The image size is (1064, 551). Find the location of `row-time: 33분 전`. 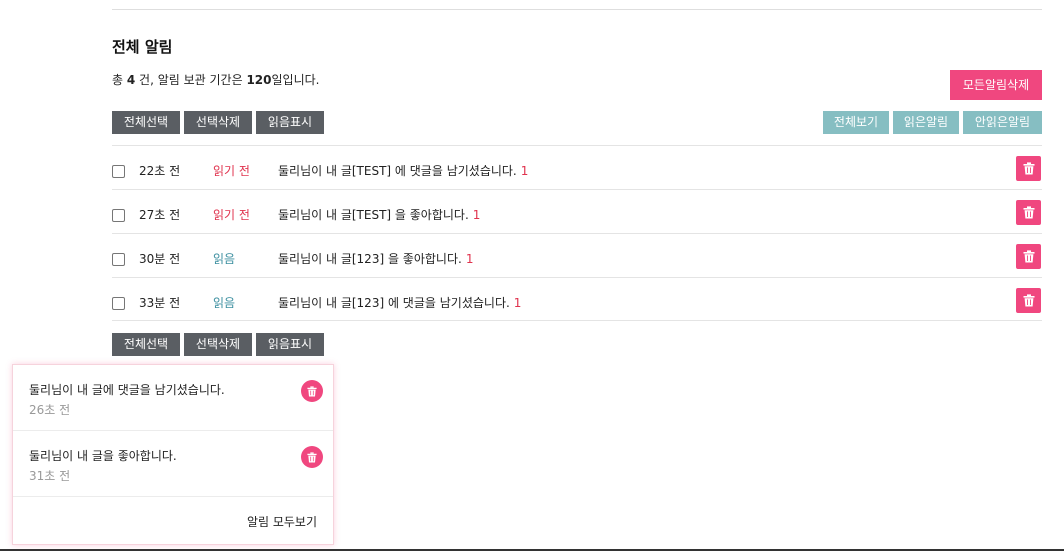

row-time: 33분 전 is located at coordinates (160, 303).